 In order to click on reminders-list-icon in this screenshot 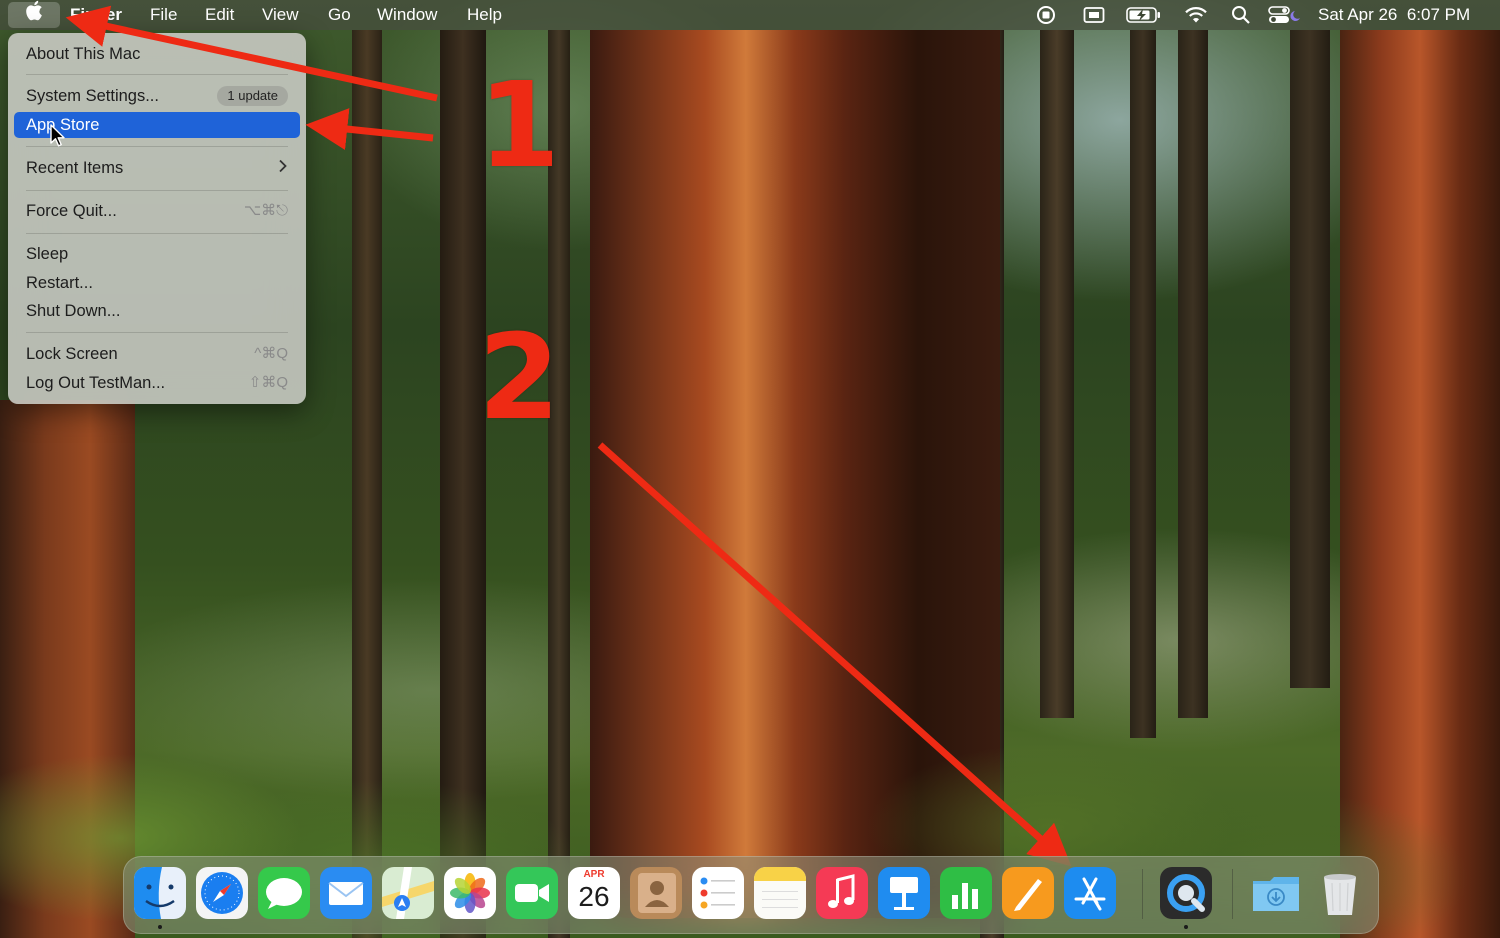, I will do `click(718, 893)`.